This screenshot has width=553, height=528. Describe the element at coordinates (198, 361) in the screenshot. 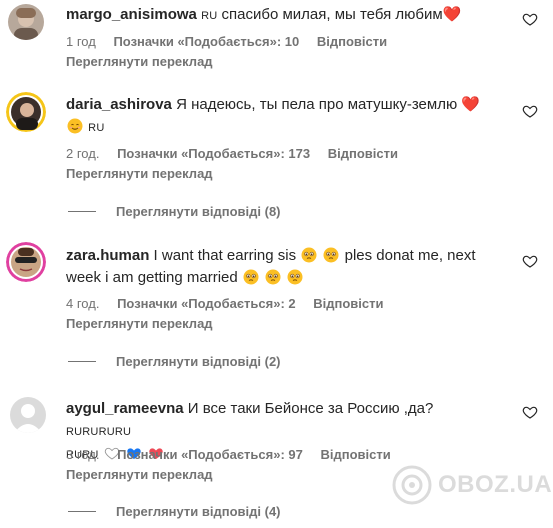

I see `view-replies-label: Переглянути відповіді (2)` at that location.